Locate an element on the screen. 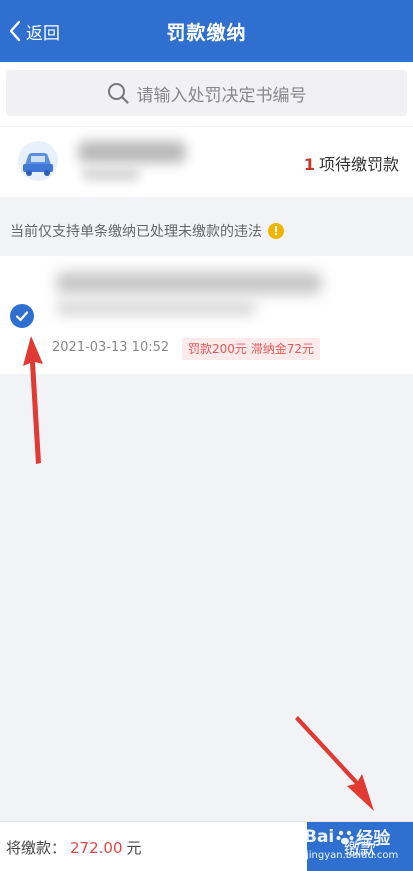 This screenshot has height=871, width=413. pending-text: 项待缴罚款 is located at coordinates (358, 164).